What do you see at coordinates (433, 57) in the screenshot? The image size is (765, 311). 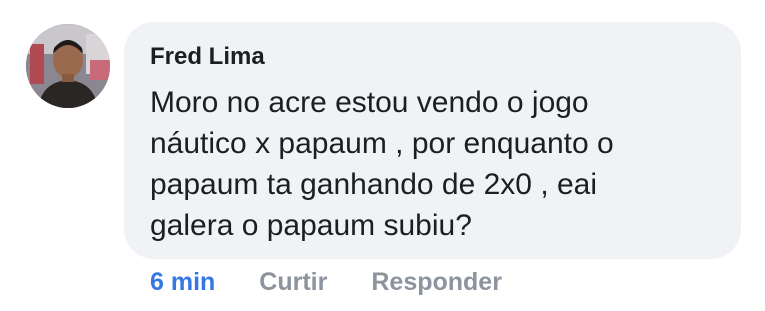 I see `author-name: Fred Lima` at bounding box center [433, 57].